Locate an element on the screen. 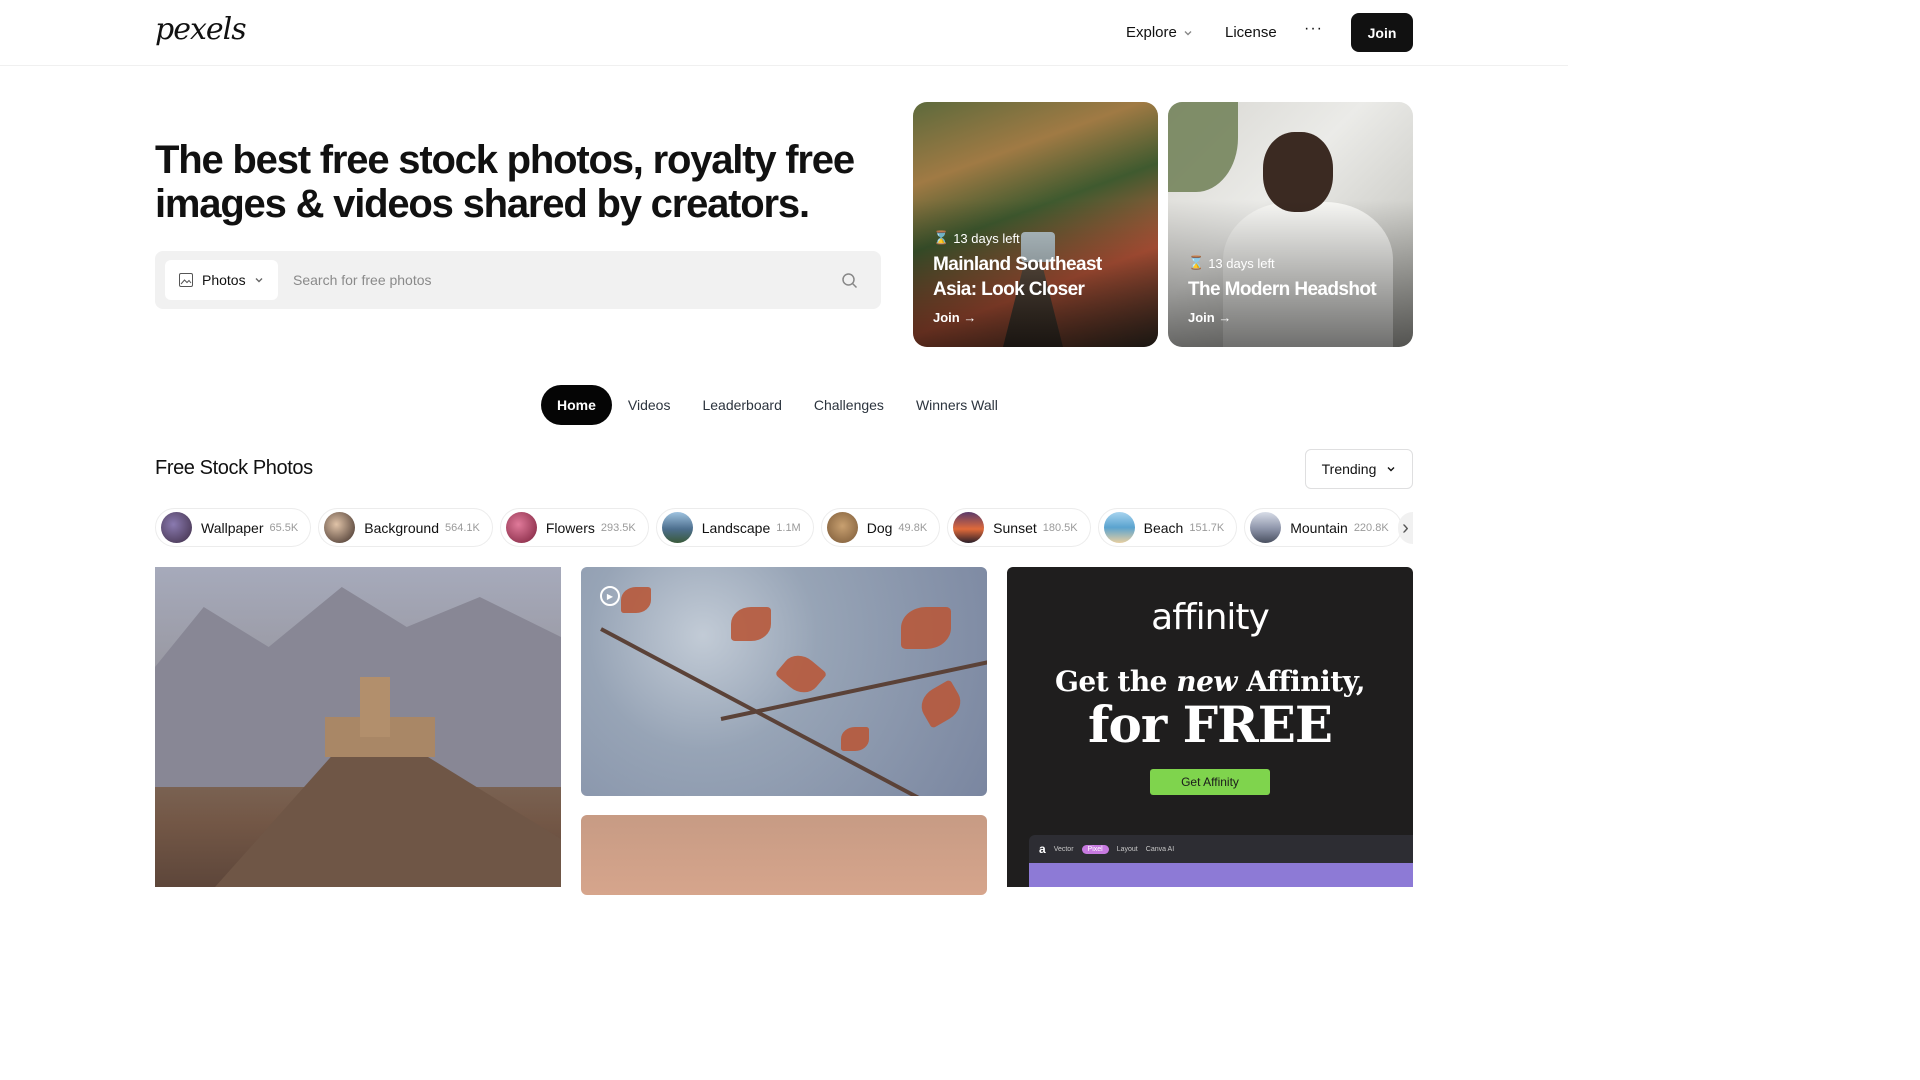  tab-winners-wall: Winners Wall is located at coordinates (957, 405).